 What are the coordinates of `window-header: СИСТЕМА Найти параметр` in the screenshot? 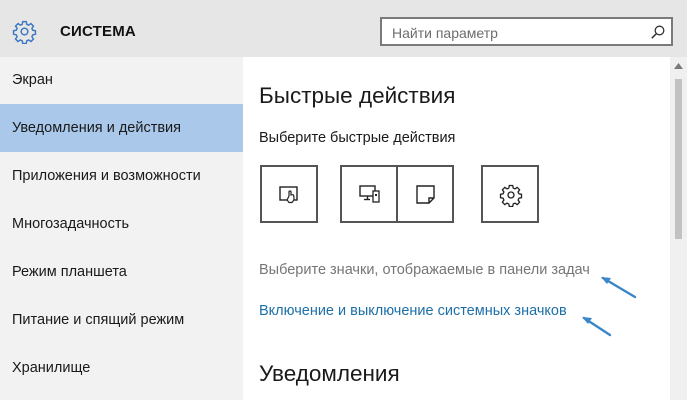 It's located at (343, 28).